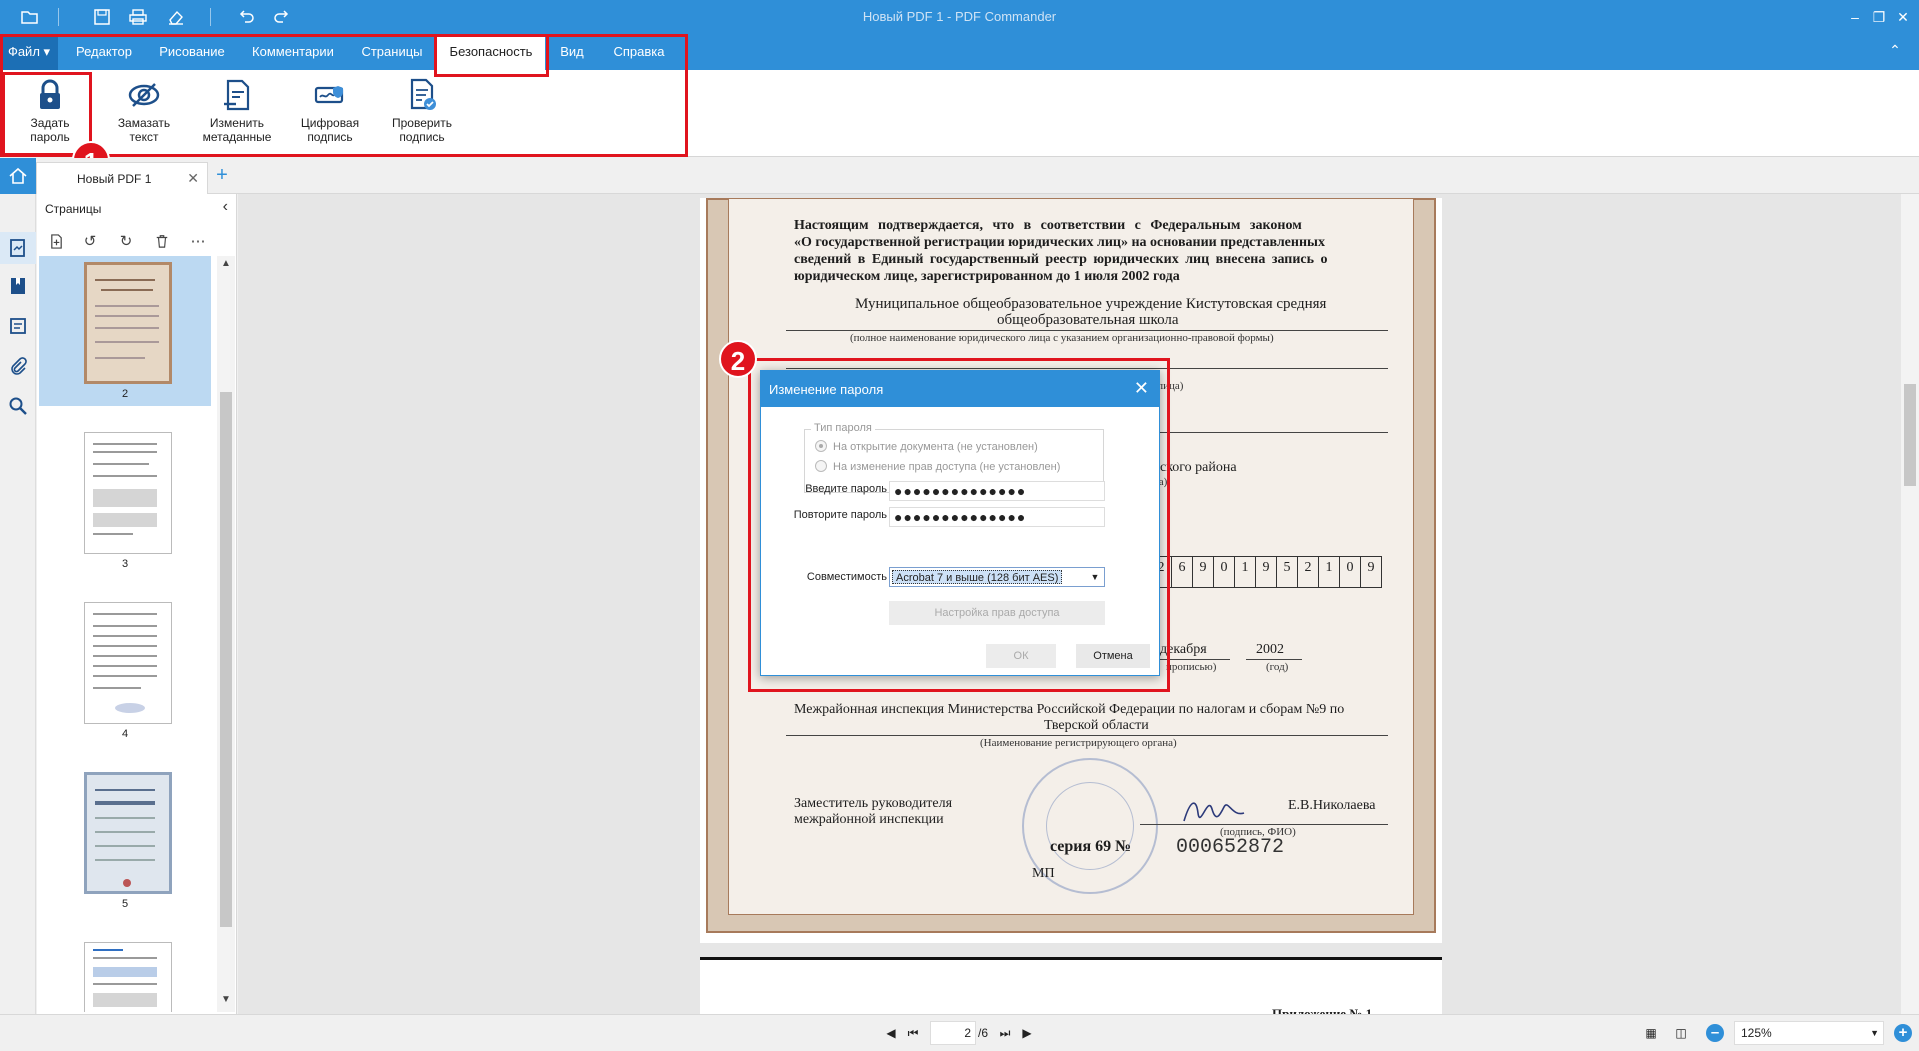 The height and width of the screenshot is (1051, 1919). I want to click on step-marker-2: 2, so click(738, 359).